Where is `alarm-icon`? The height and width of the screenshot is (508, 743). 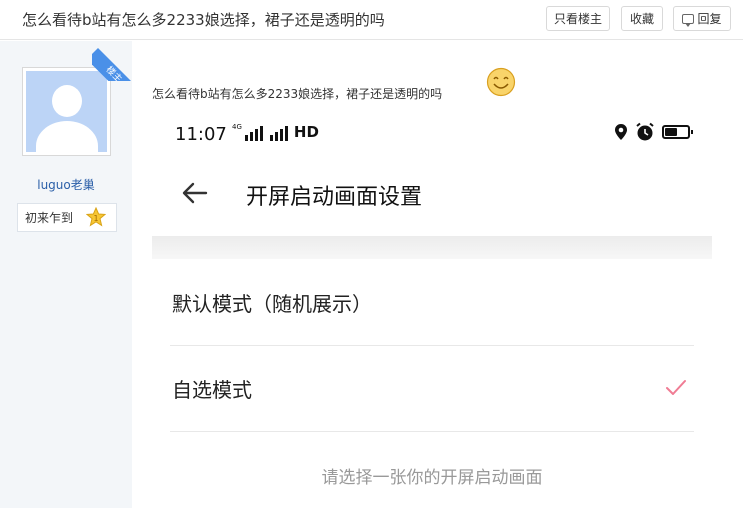 alarm-icon is located at coordinates (645, 131).